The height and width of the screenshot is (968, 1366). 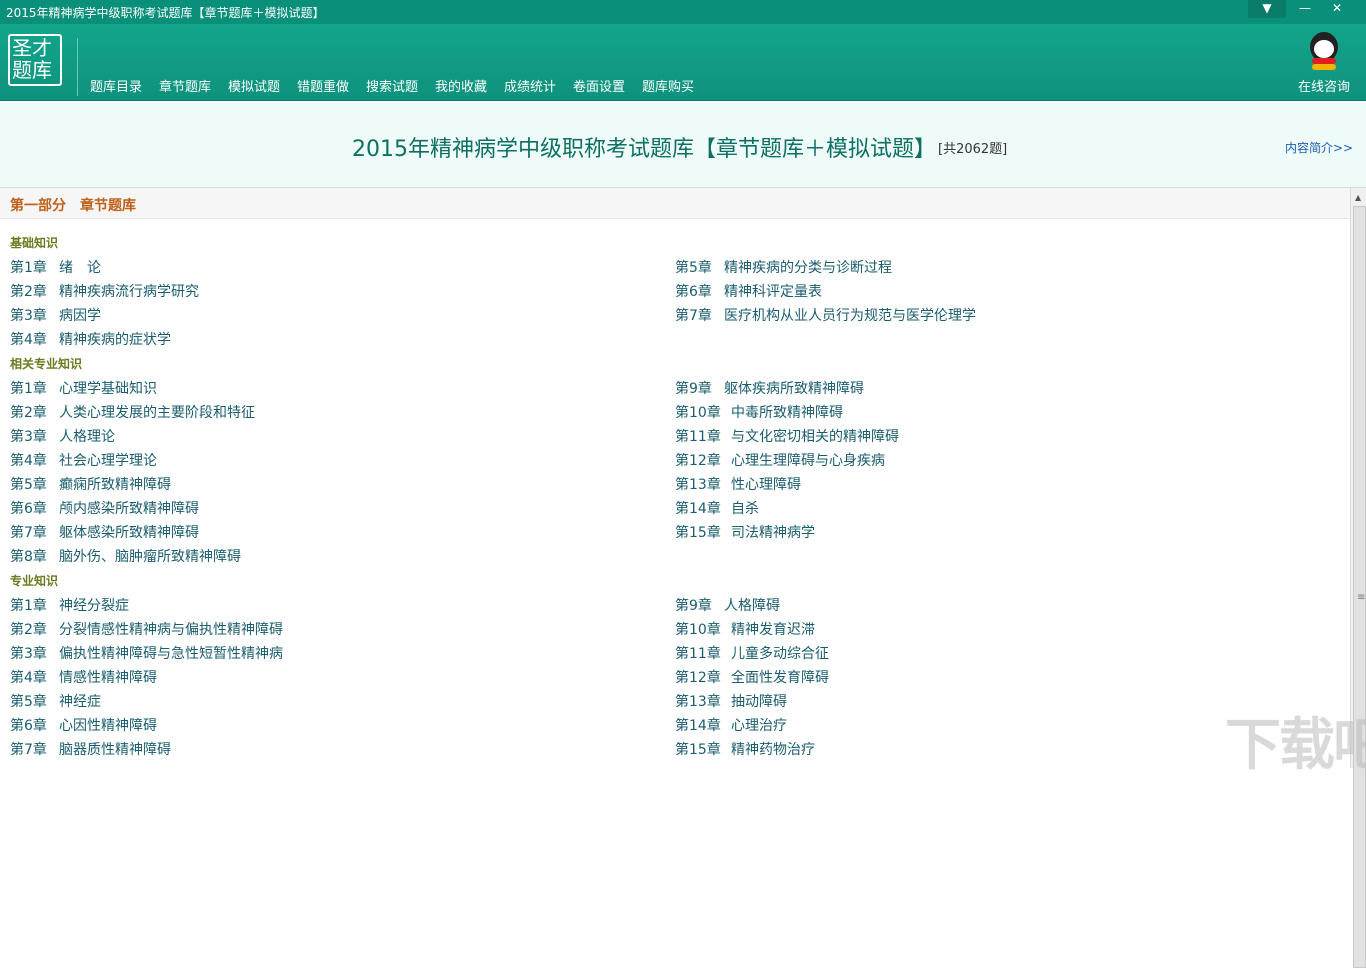 What do you see at coordinates (185, 85) in the screenshot?
I see `nav-item-chapter-bank: 章节题库` at bounding box center [185, 85].